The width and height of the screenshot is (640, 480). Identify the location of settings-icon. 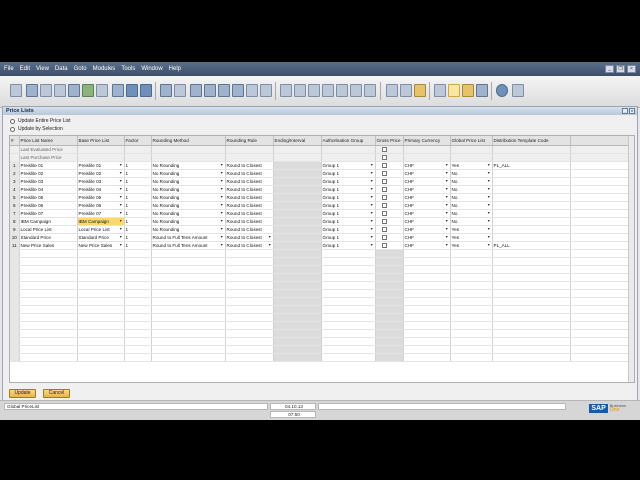
(370, 90).